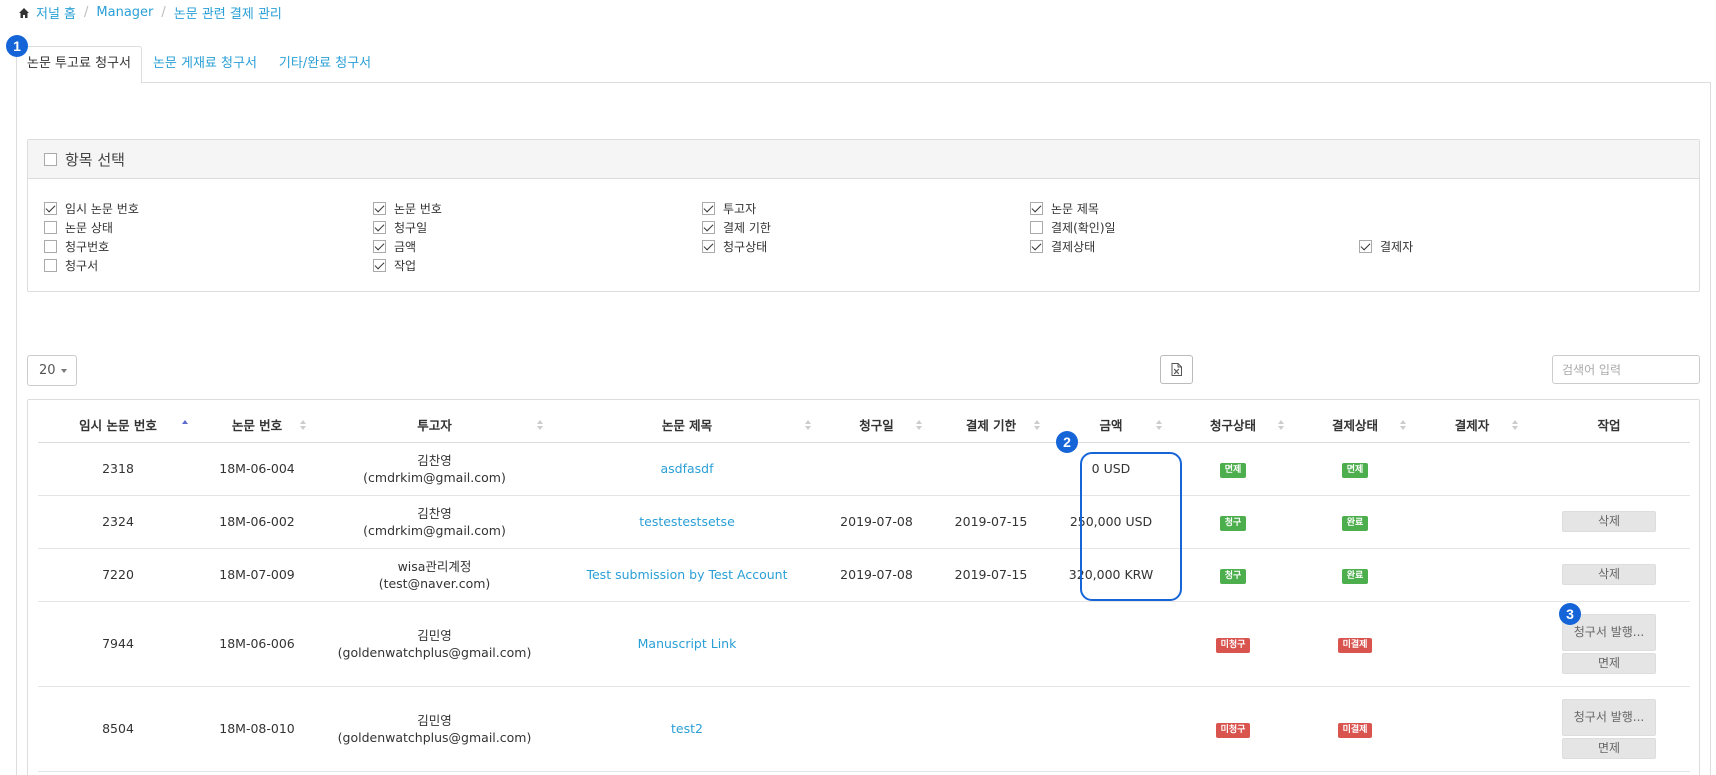 The height and width of the screenshot is (775, 1716). Describe the element at coordinates (257, 469) in the screenshot. I see `paper-no-cell: 18M-06-004` at that location.